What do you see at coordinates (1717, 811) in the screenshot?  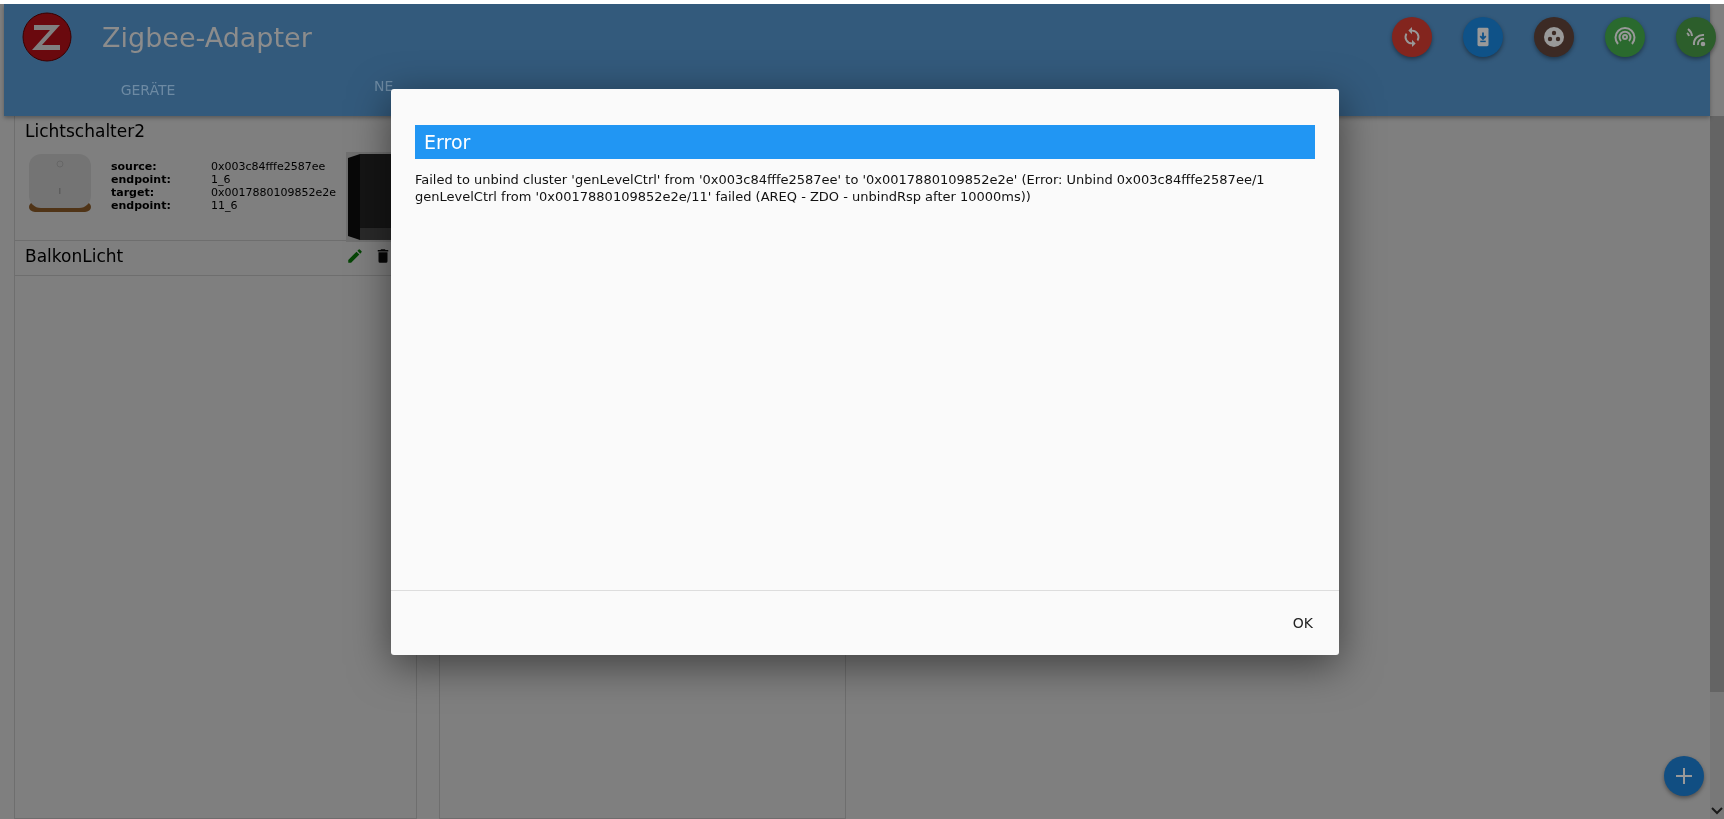 I see `chevron-down-icon` at bounding box center [1717, 811].